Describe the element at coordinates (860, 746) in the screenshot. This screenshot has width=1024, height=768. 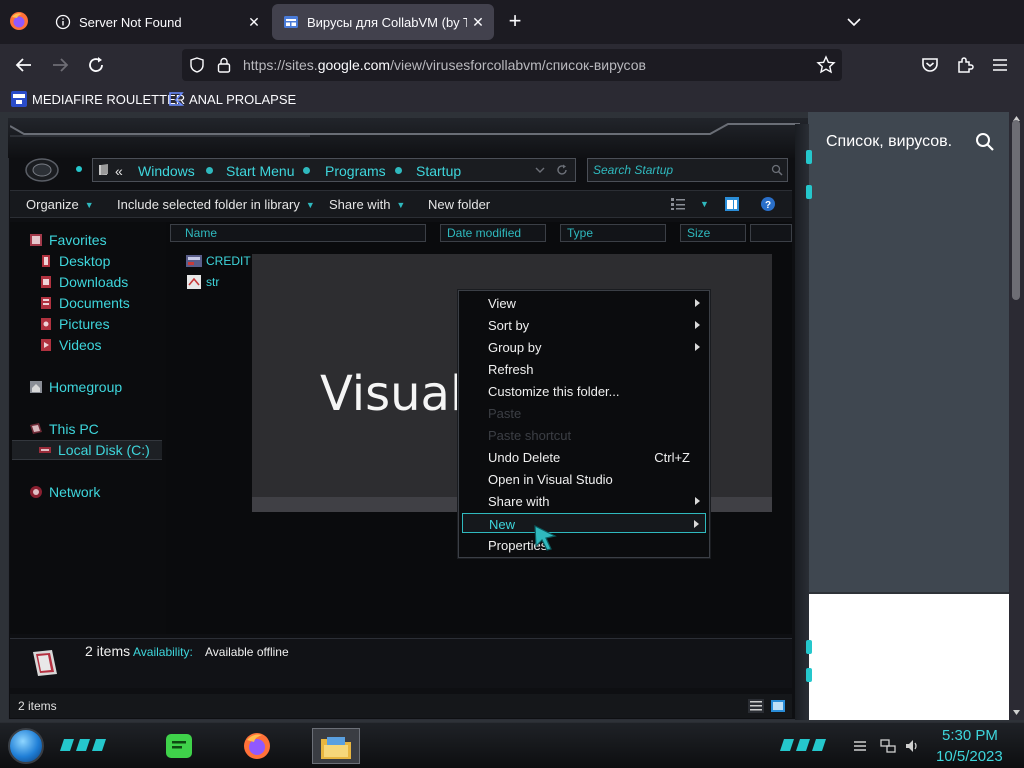
I see `action-center-icon` at that location.